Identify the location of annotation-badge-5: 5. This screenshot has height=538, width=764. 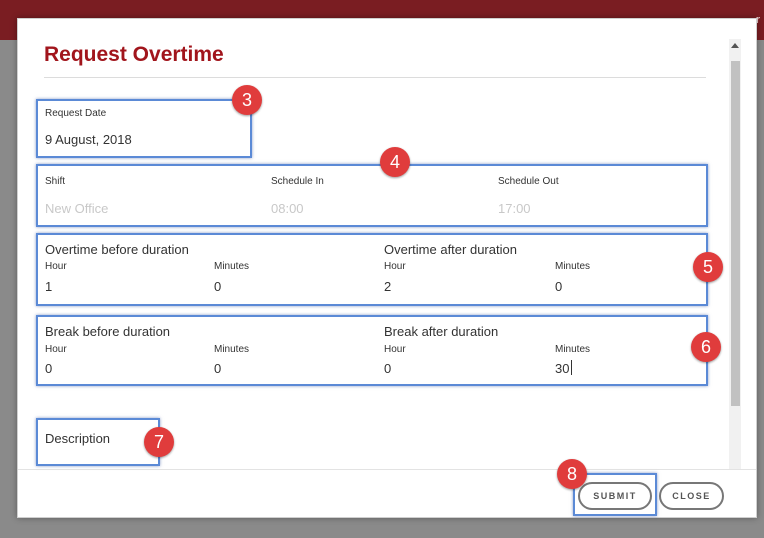
(708, 267).